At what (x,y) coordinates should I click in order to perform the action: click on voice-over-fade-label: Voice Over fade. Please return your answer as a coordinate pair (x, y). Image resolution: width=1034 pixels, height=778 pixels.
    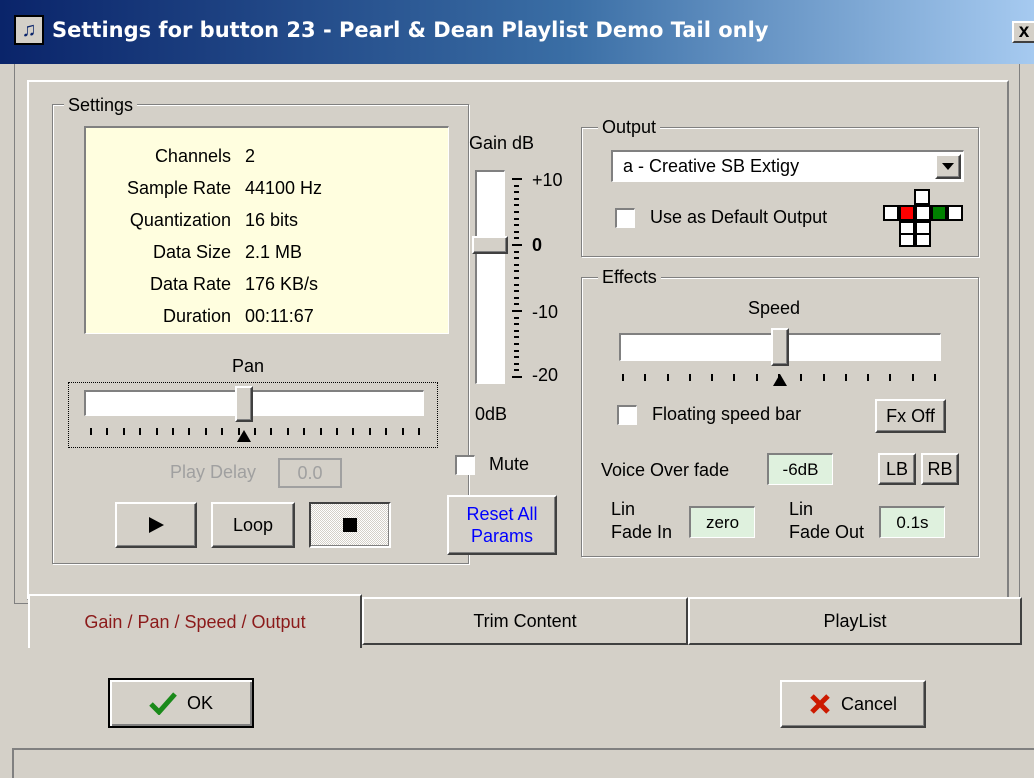
    Looking at the image, I should click on (665, 470).